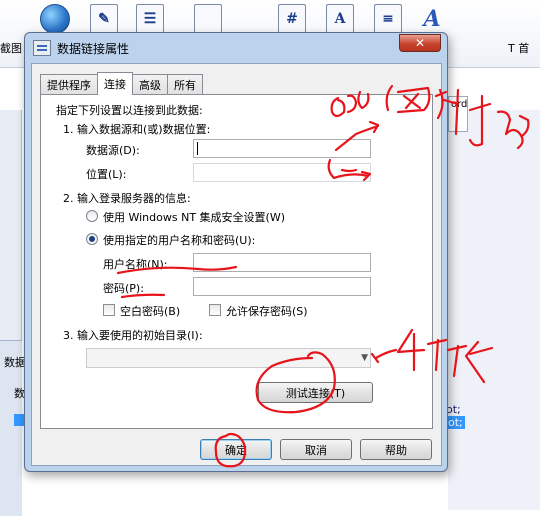 The height and width of the screenshot is (516, 540). Describe the element at coordinates (150, 311) in the screenshot. I see `blank-password-label: 空白密码(B)` at that location.